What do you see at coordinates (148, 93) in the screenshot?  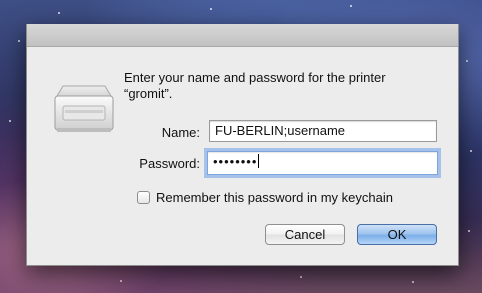 I see `message-line-2: “gromit”.` at bounding box center [148, 93].